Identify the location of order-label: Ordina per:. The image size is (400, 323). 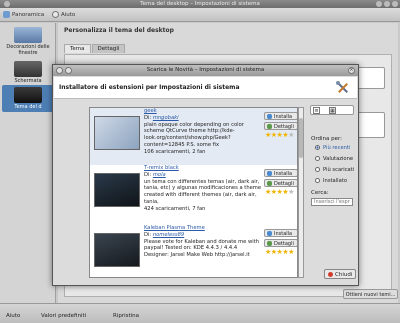
(327, 139).